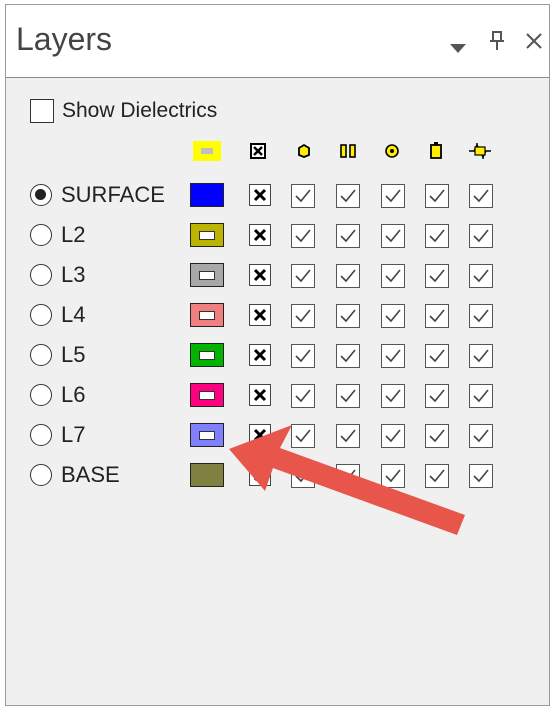  Describe the element at coordinates (497, 44) in the screenshot. I see `pin-icon` at that location.